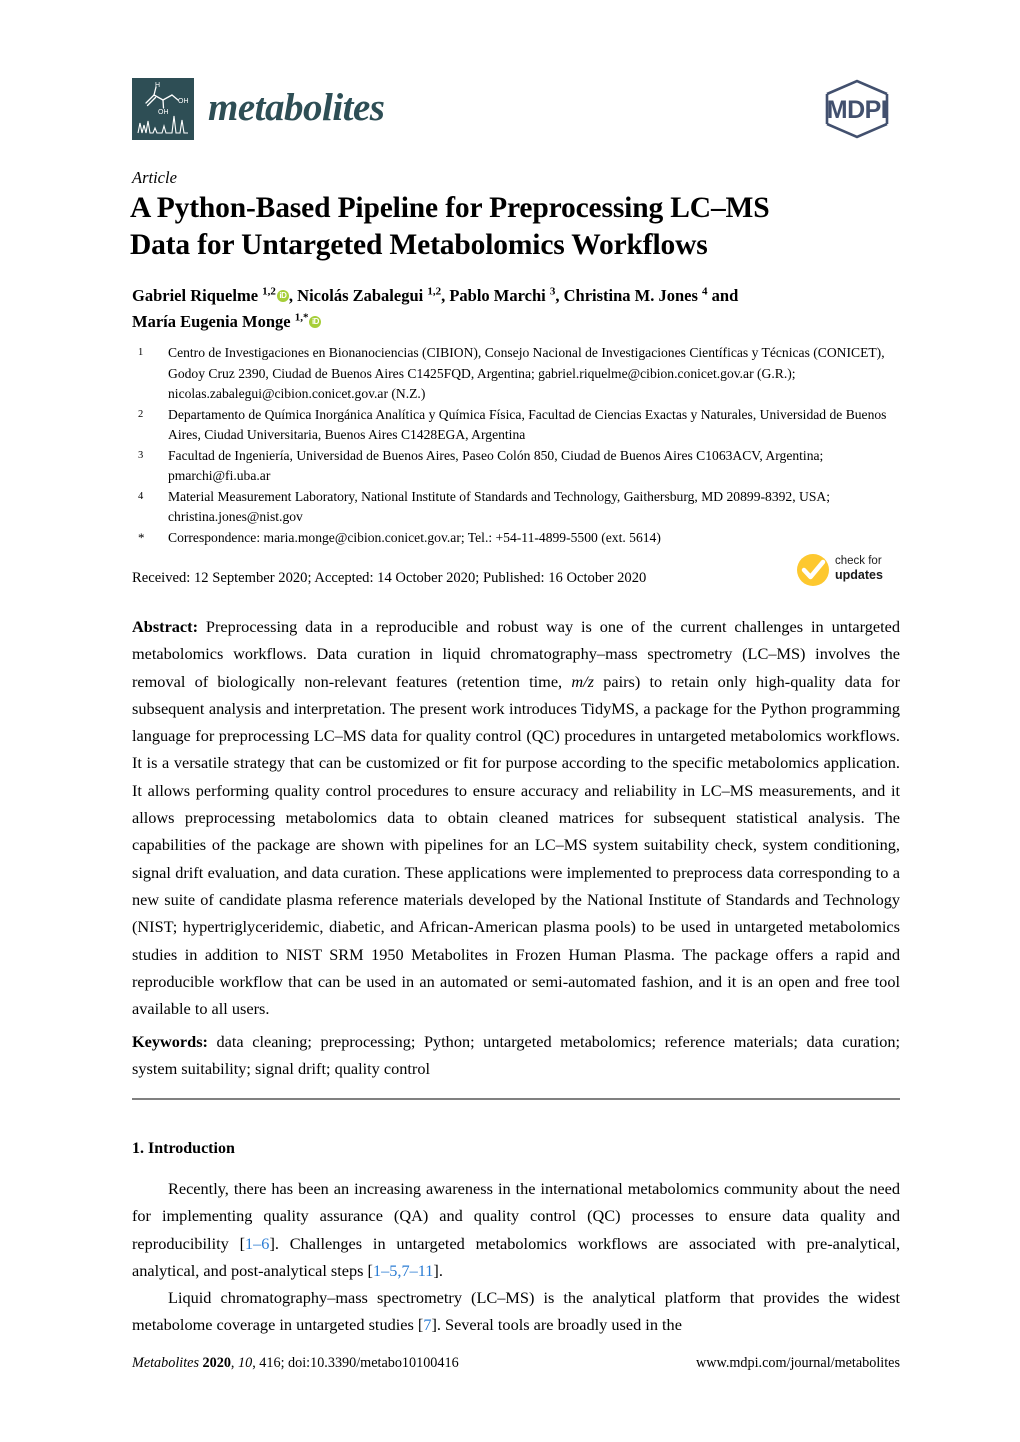  I want to click on abstract-label: Abstract:, so click(165, 626).